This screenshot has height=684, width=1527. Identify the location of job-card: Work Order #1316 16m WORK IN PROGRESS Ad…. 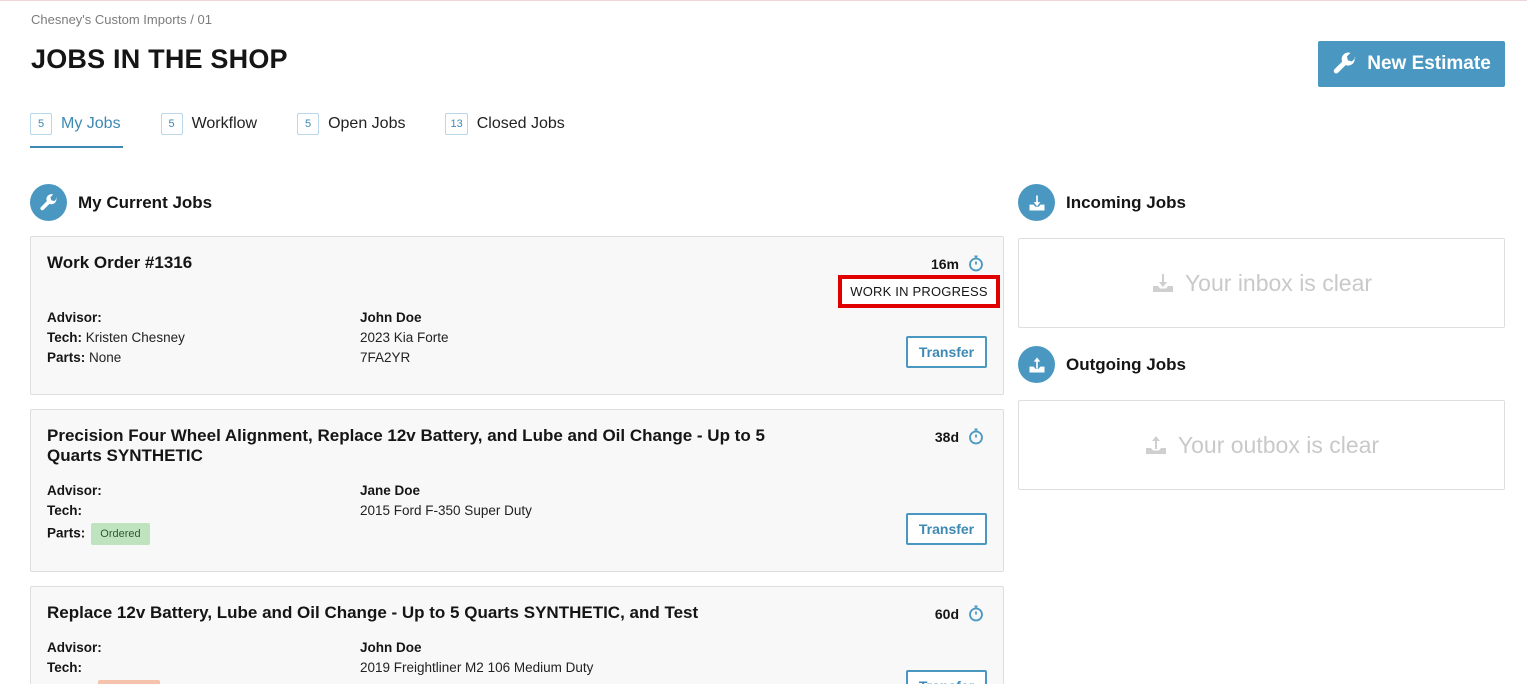
(517, 315).